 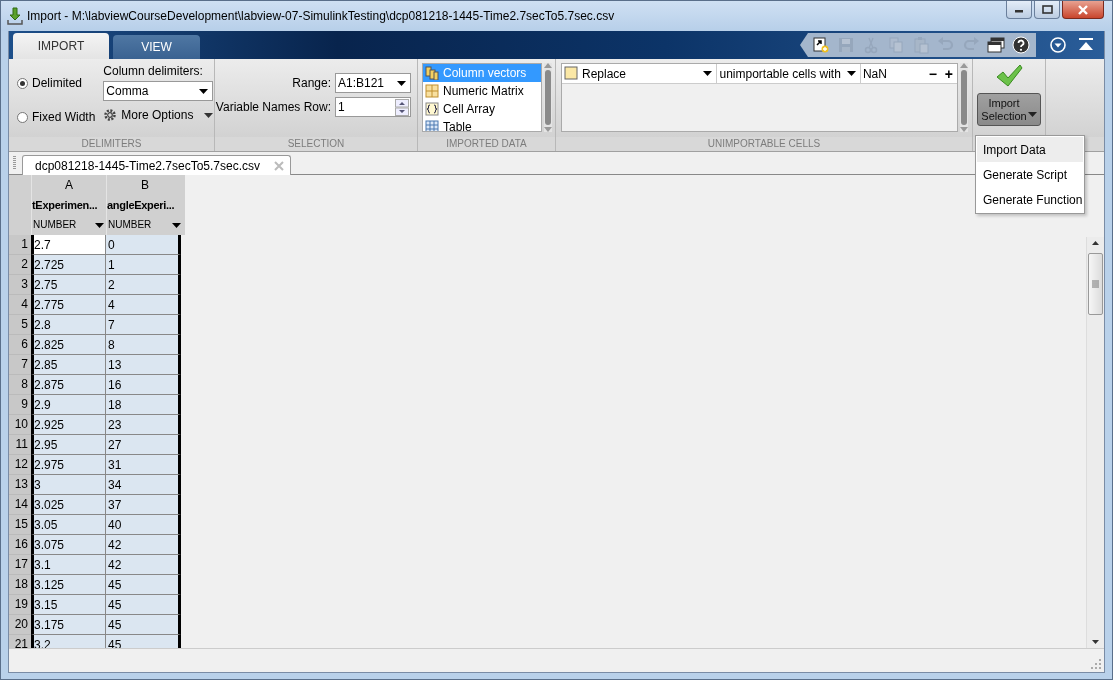 I want to click on menu-item: Generate Script, so click(x=1030, y=174).